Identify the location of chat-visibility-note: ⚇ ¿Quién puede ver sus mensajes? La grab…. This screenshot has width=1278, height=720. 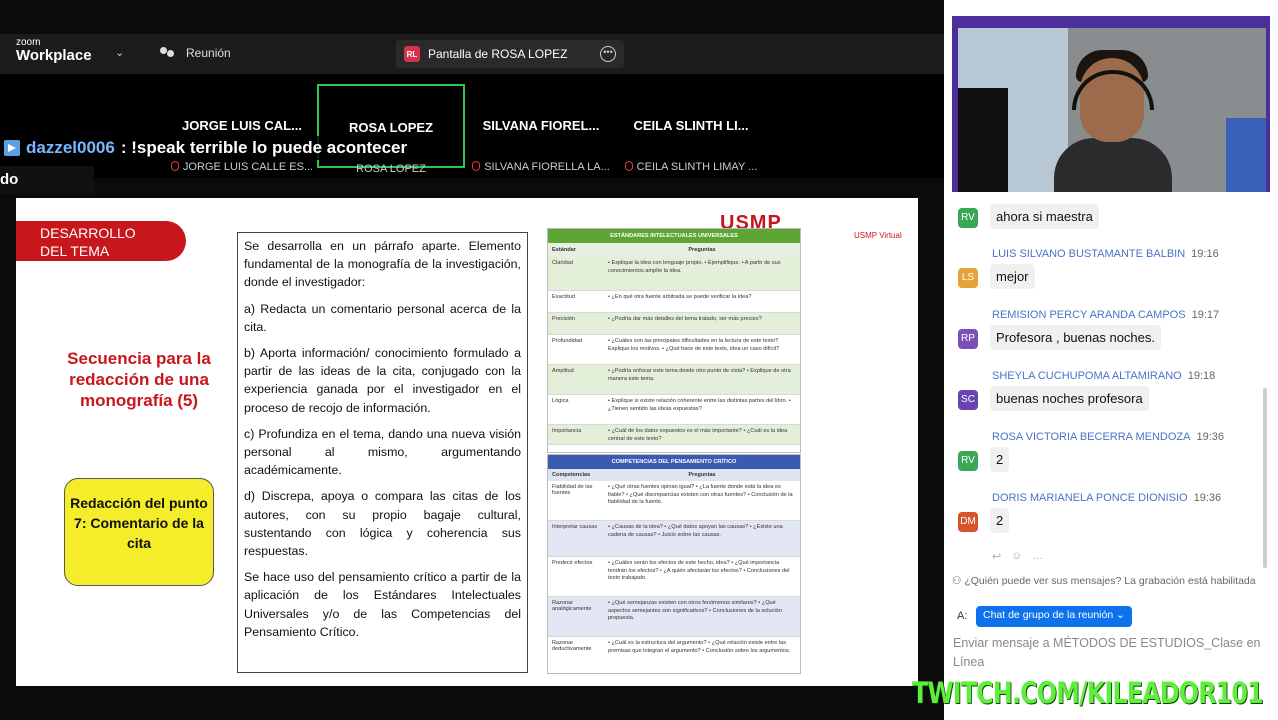
(1104, 581).